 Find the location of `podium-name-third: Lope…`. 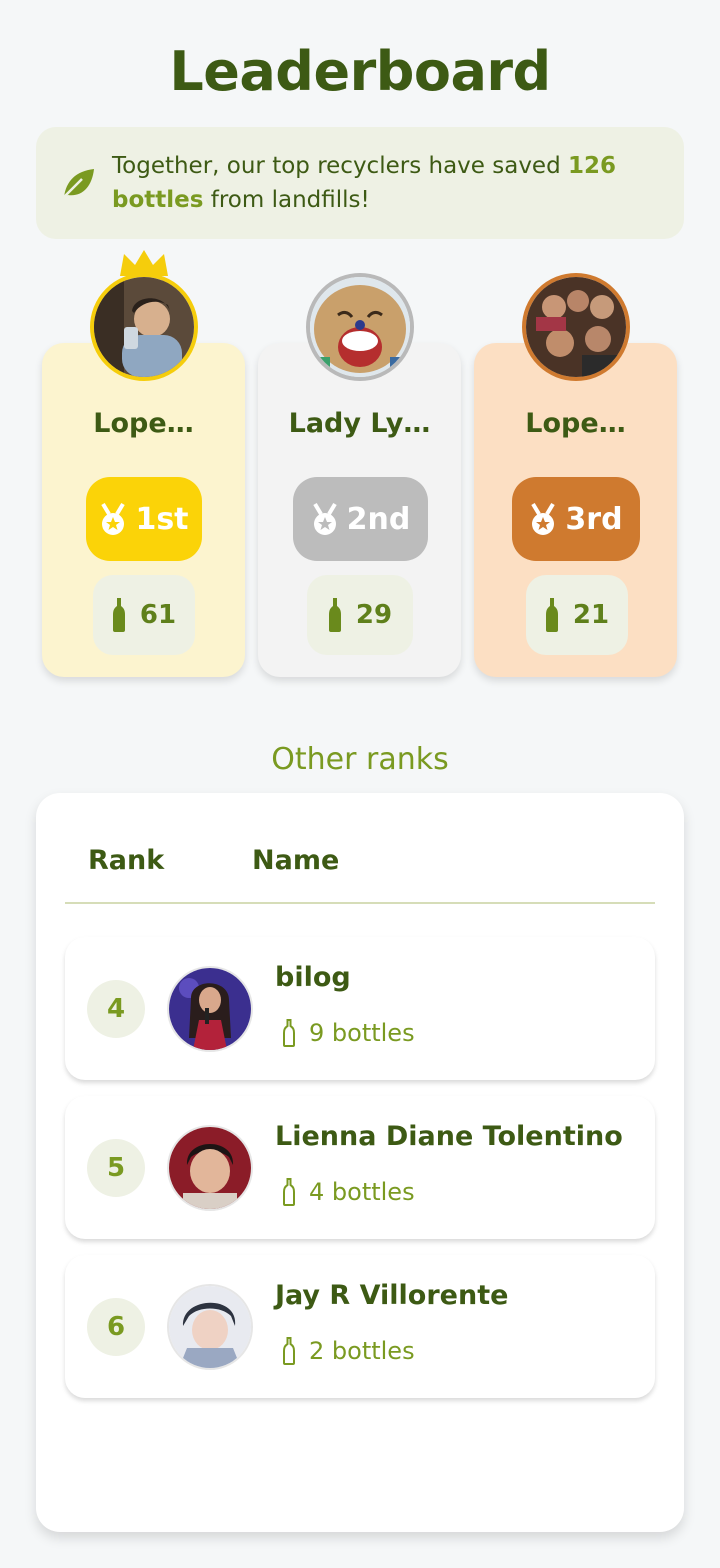

podium-name-third: Lope… is located at coordinates (575, 423).